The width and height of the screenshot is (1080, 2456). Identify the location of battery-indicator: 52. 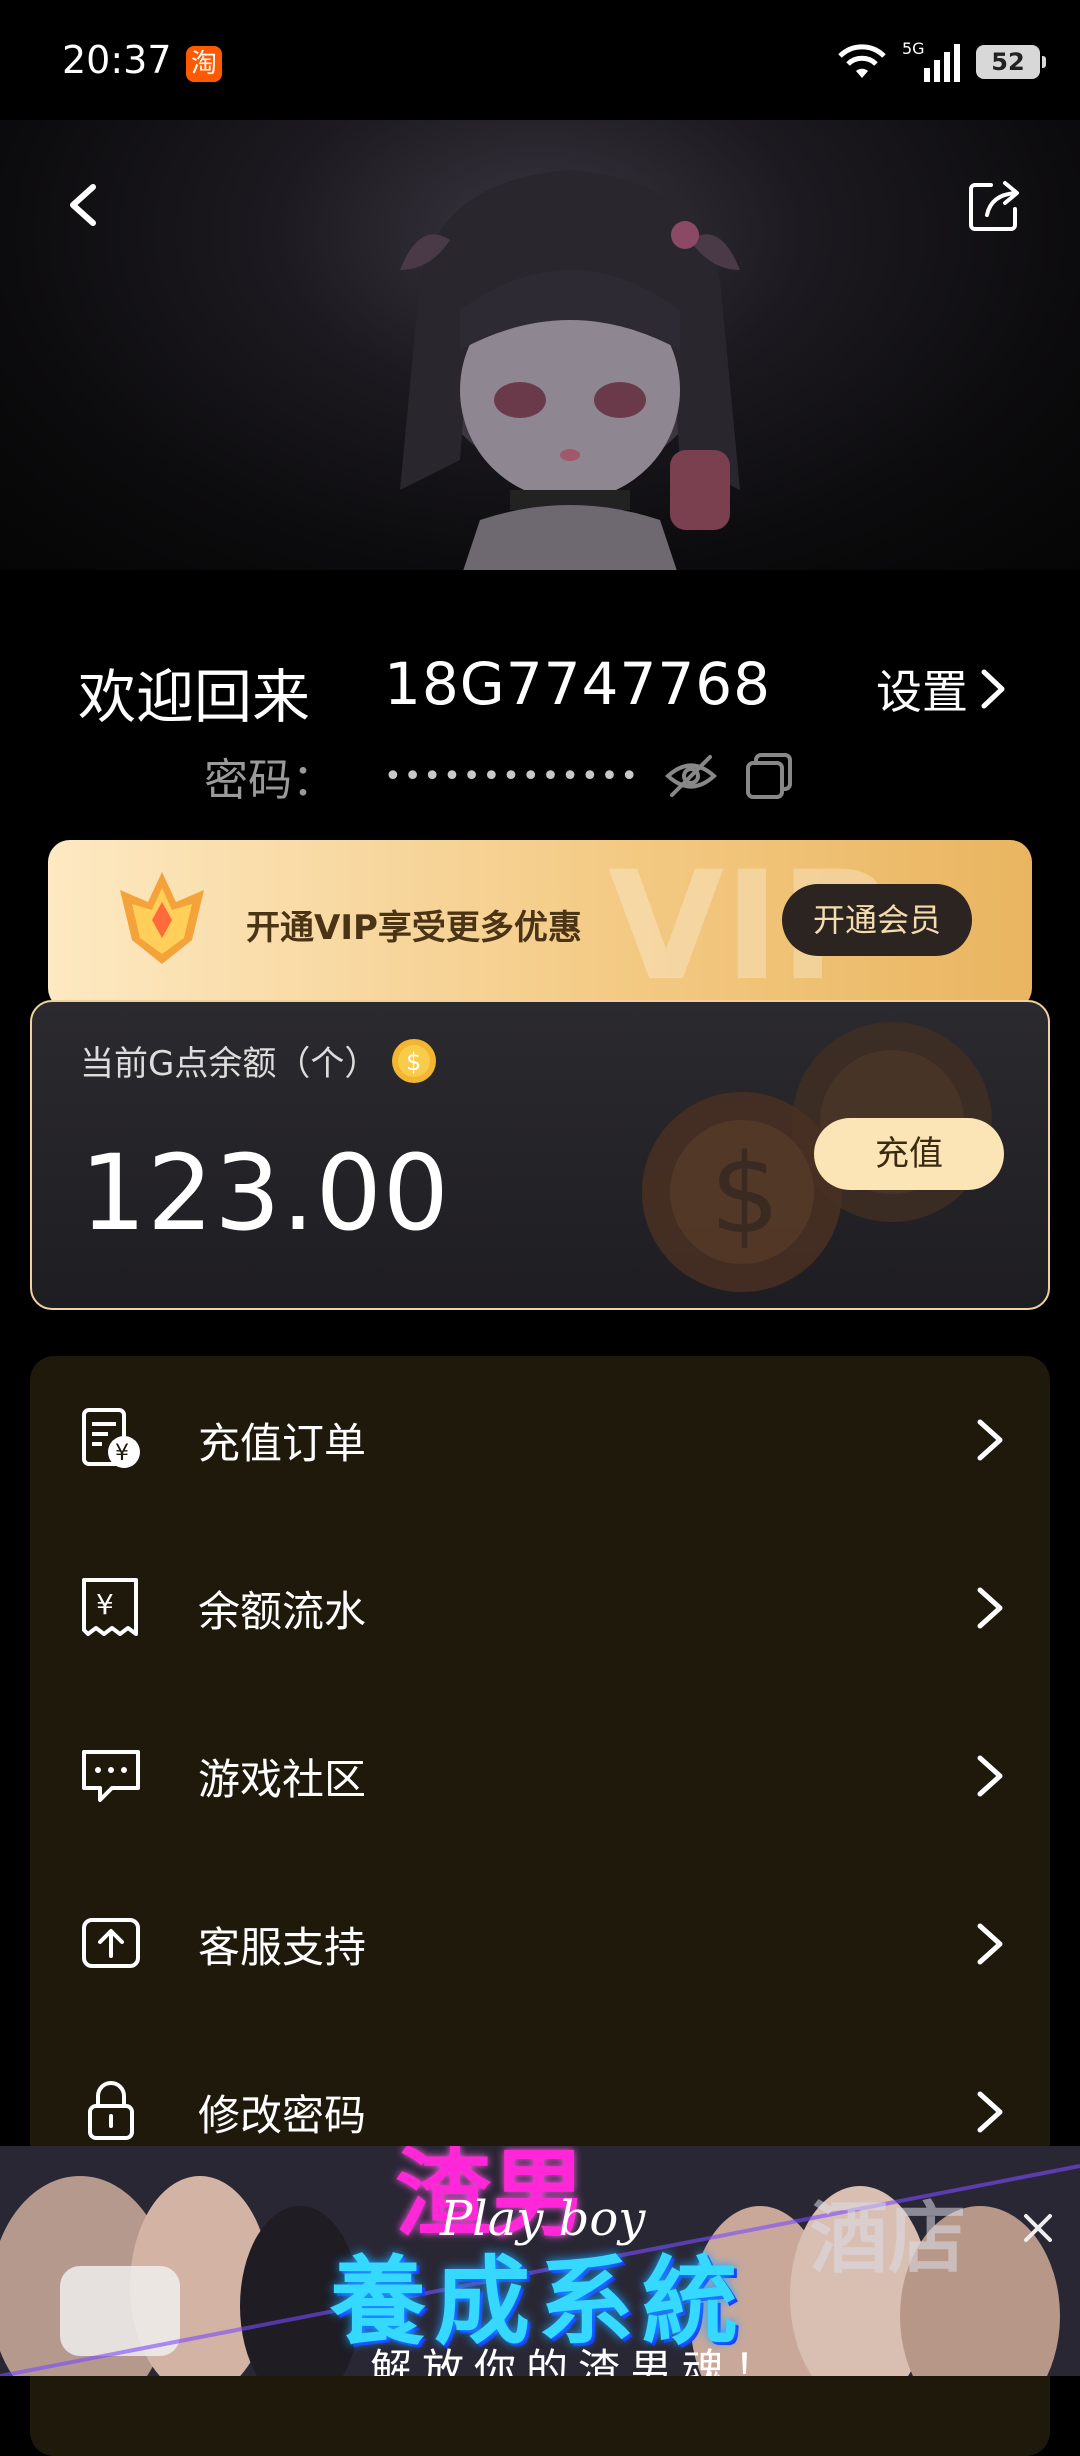
(1011, 62).